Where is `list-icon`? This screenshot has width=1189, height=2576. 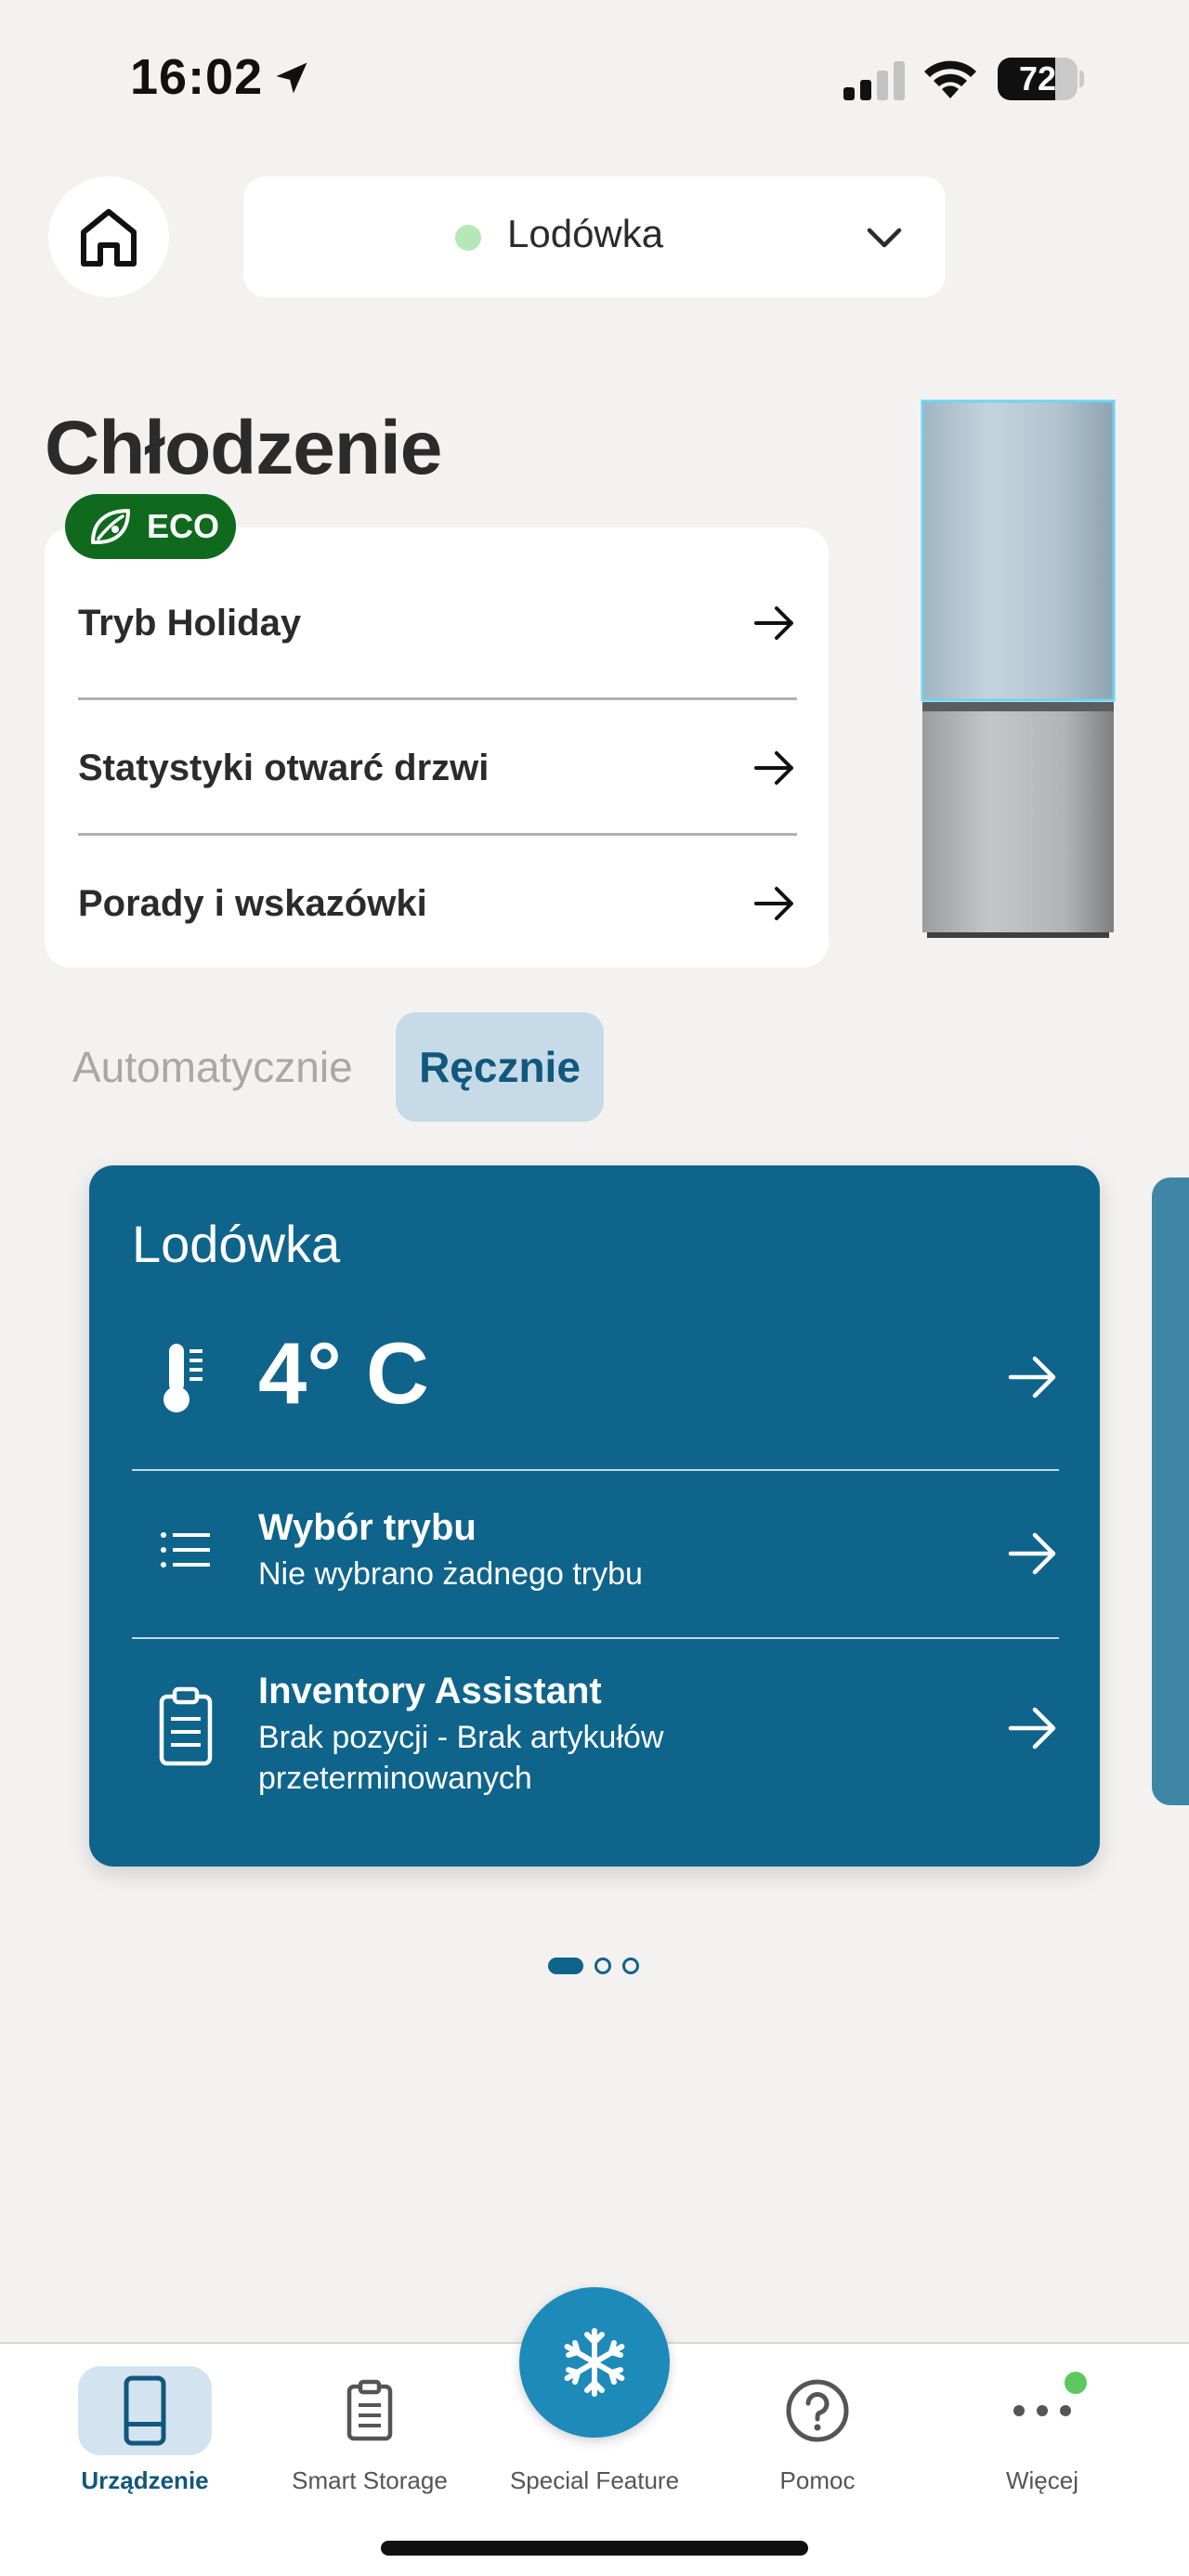
list-icon is located at coordinates (186, 1550).